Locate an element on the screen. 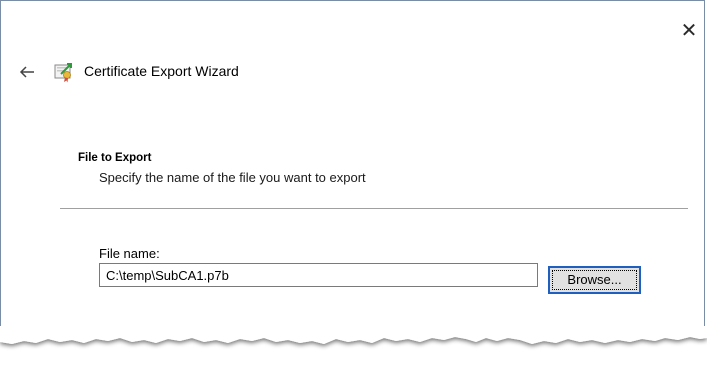  back-button is located at coordinates (27, 72).